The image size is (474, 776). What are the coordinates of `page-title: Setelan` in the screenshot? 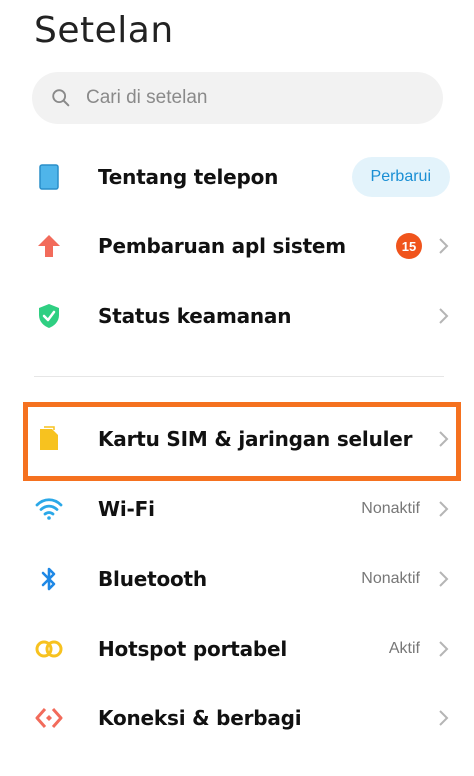 It's located at (104, 30).